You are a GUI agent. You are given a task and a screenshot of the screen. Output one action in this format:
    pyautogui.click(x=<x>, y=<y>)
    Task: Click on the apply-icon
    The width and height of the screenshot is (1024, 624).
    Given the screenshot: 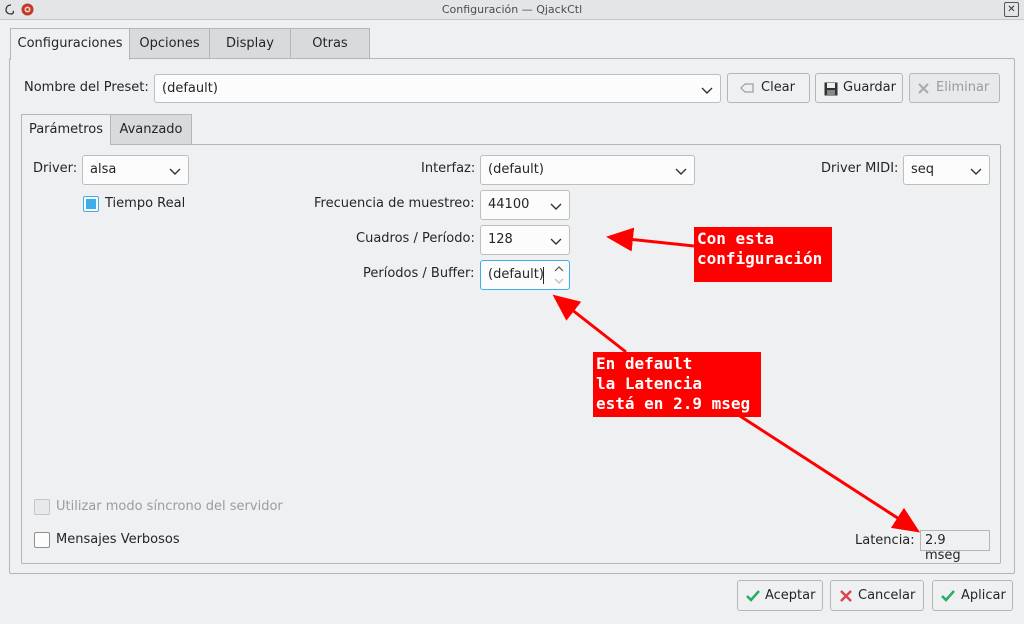 What is the action you would take?
    pyautogui.click(x=948, y=596)
    